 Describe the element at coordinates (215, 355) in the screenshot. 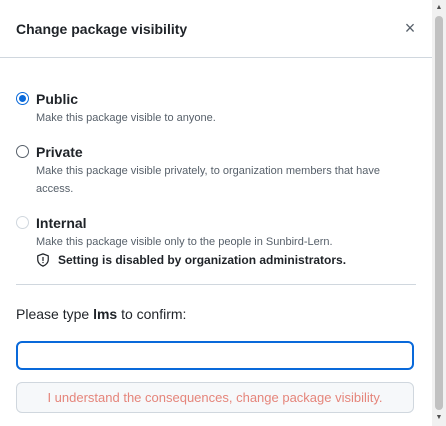

I see `confirm-input` at that location.